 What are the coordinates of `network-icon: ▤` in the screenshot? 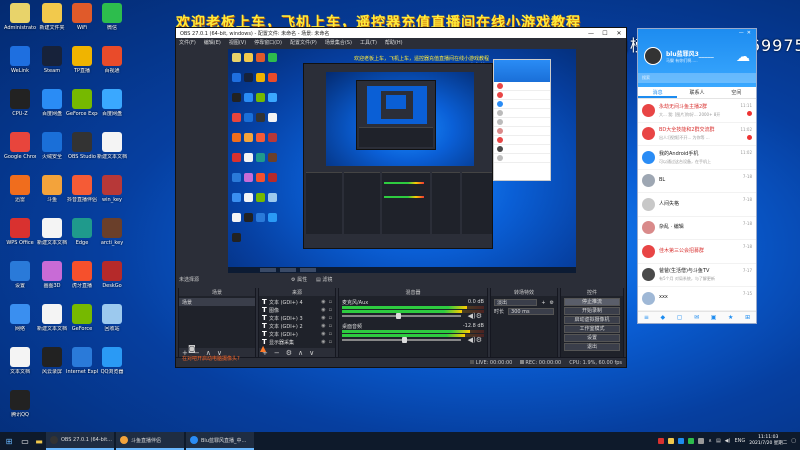 It's located at (718, 441).